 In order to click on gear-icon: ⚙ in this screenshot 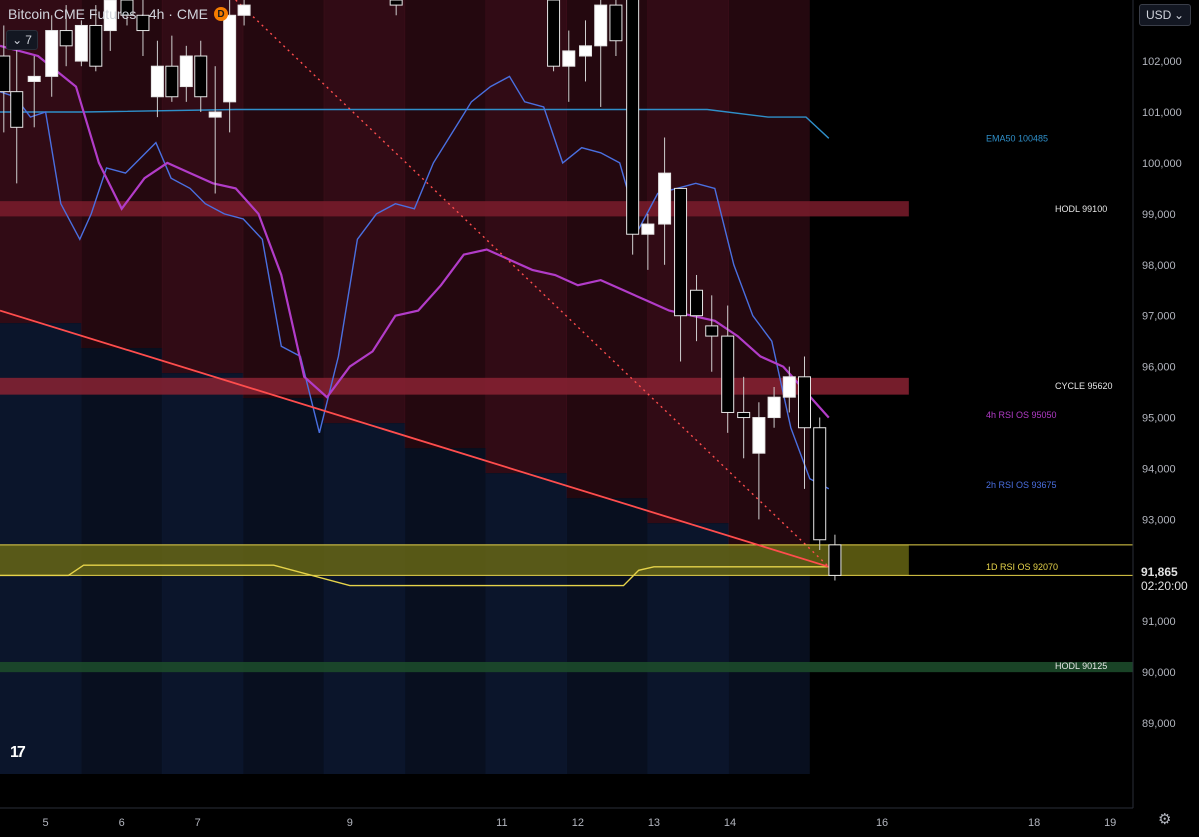, I will do `click(1164, 819)`.